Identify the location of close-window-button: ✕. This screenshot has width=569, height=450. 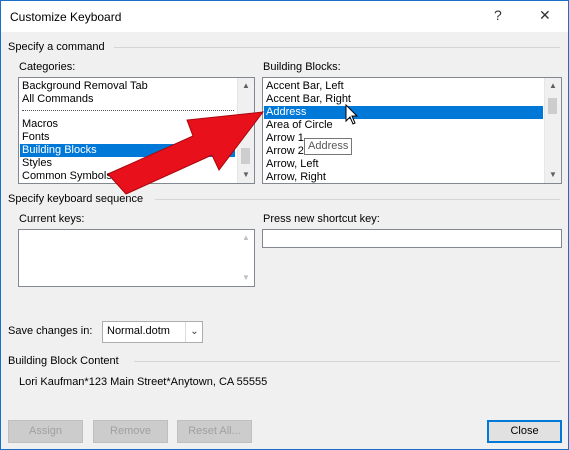
(545, 15).